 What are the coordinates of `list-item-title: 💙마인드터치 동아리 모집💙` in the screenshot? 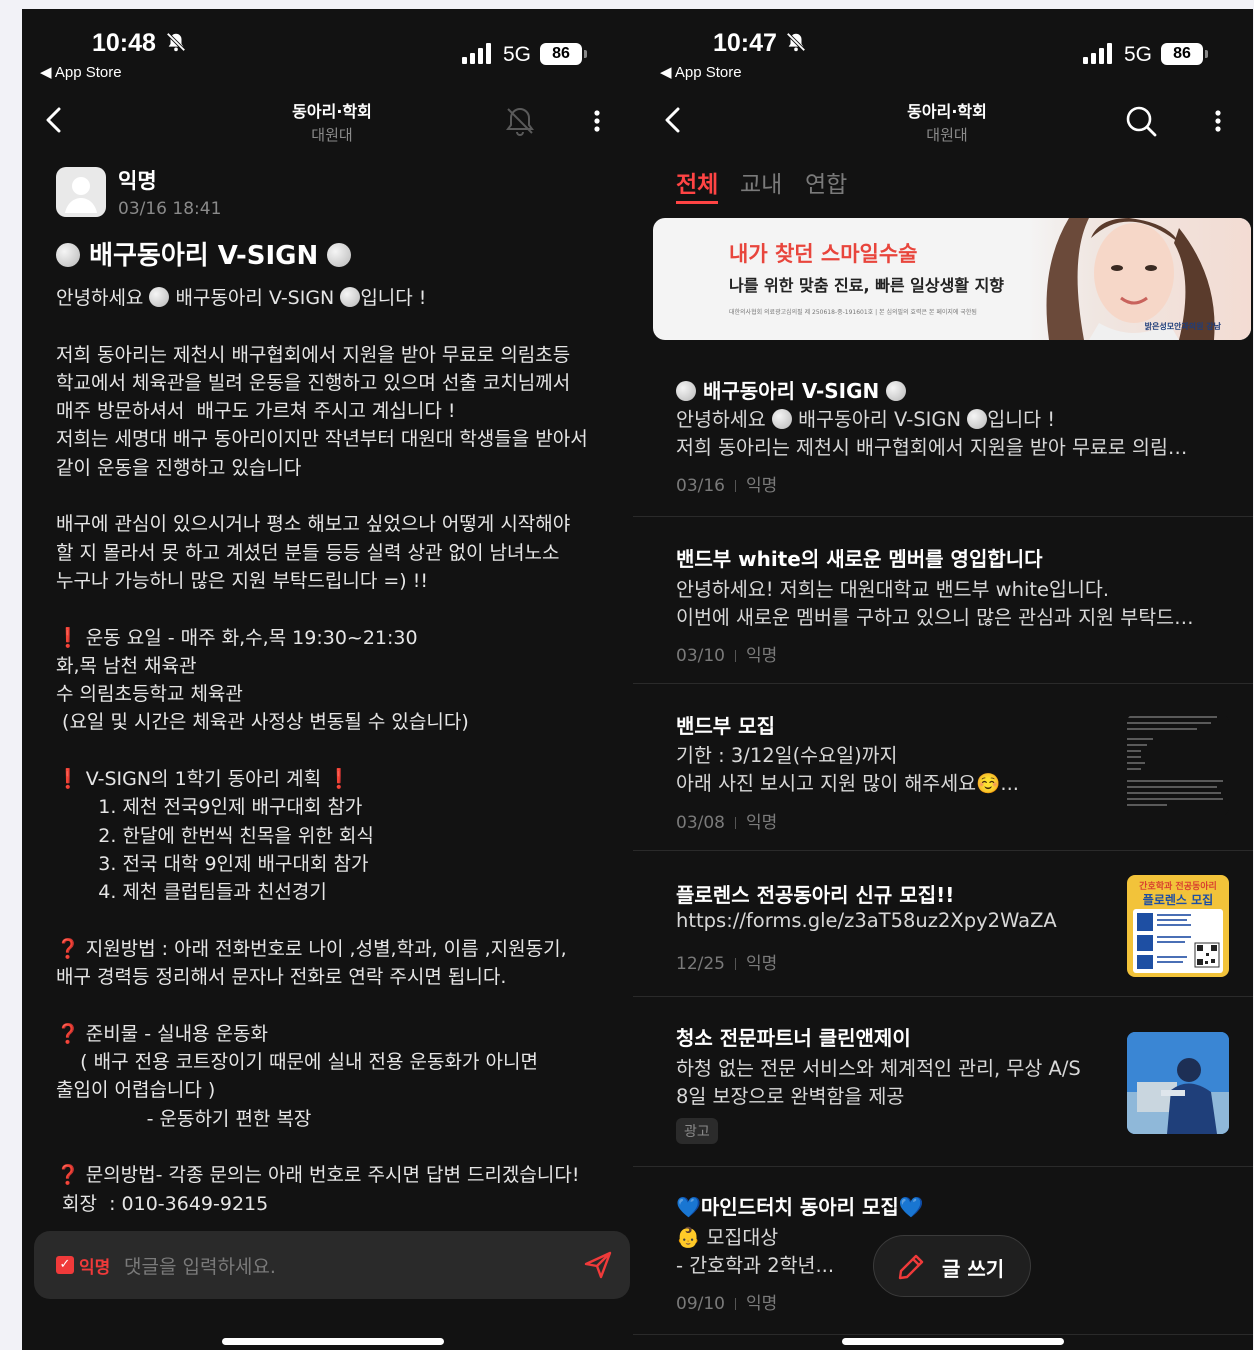 It's located at (800, 1205).